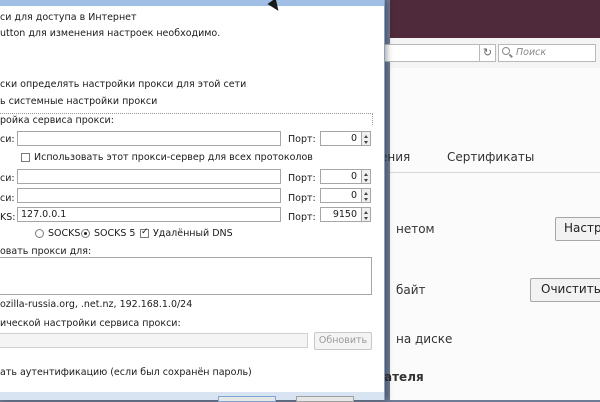  What do you see at coordinates (325, 399) in the screenshot?
I see `cancel-button` at bounding box center [325, 399].